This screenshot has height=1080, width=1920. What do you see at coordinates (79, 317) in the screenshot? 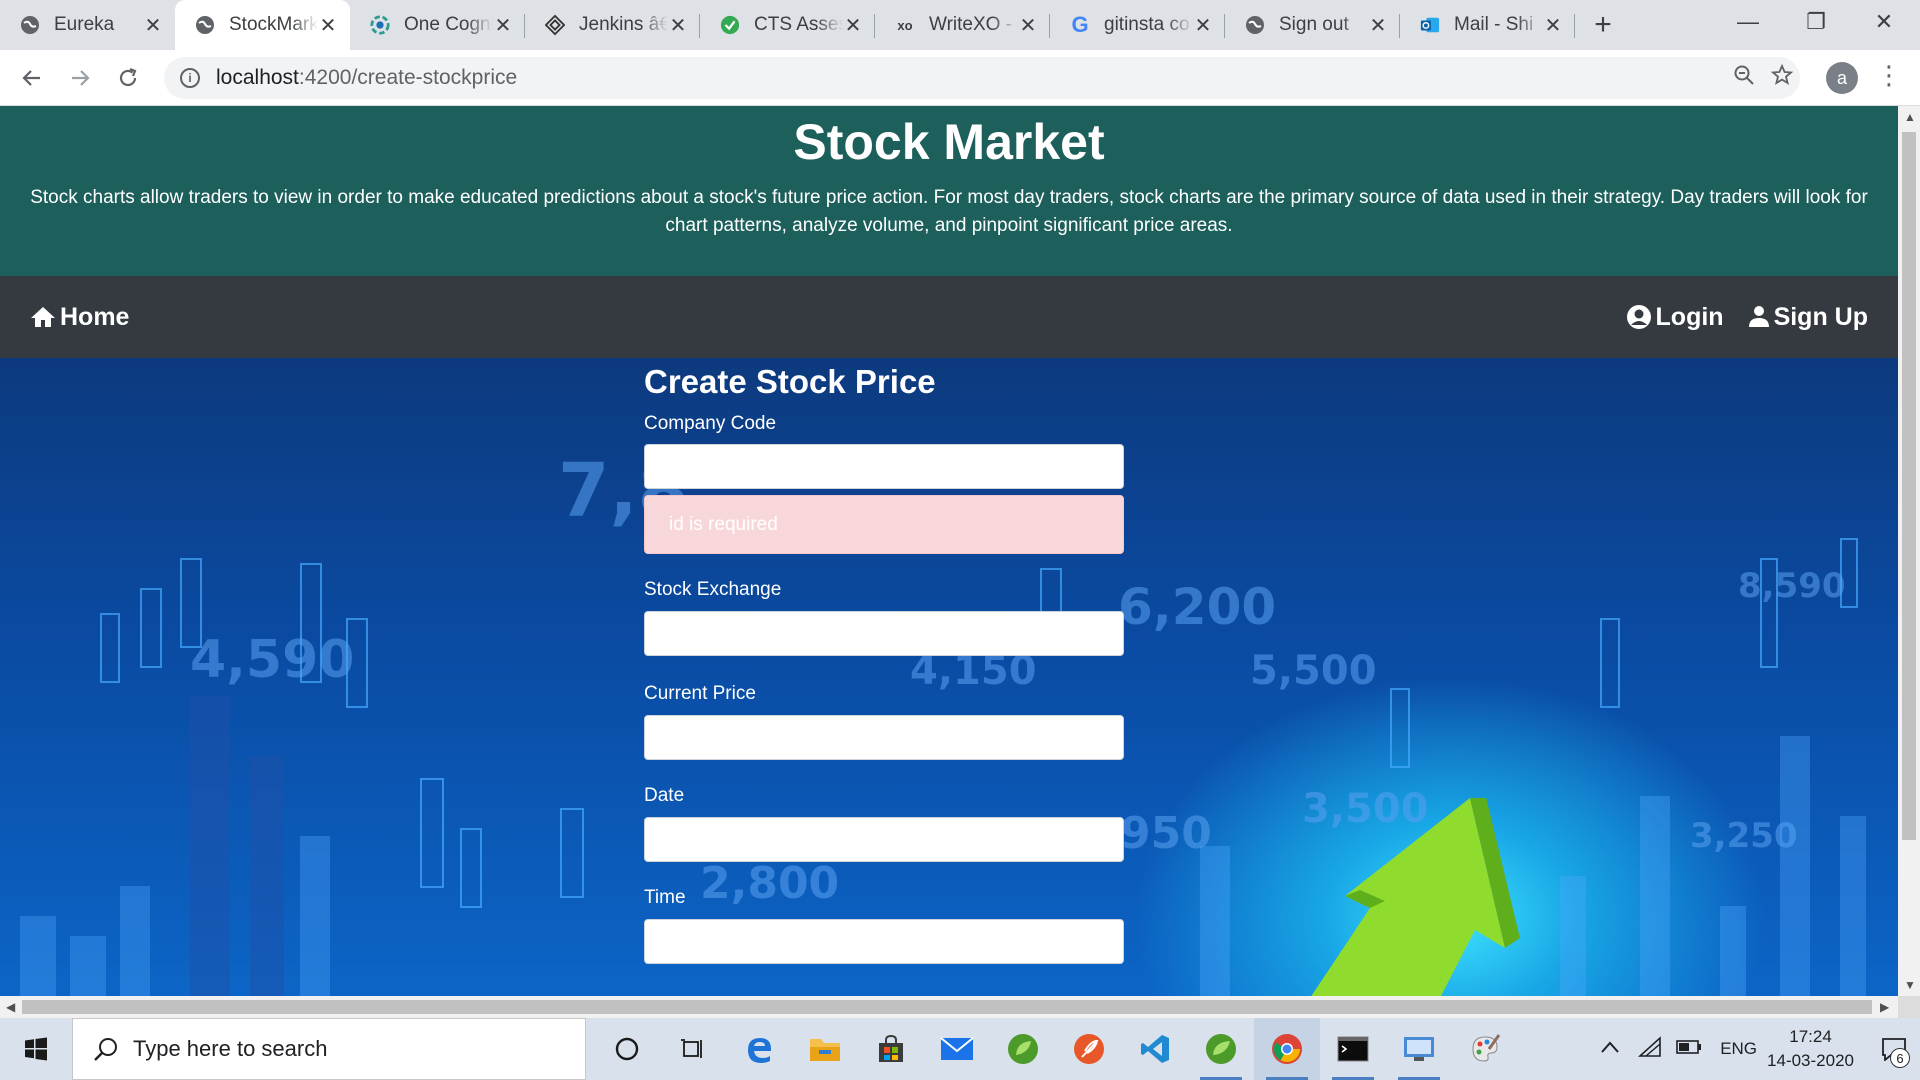
I see `nav-home-link: Home` at bounding box center [79, 317].